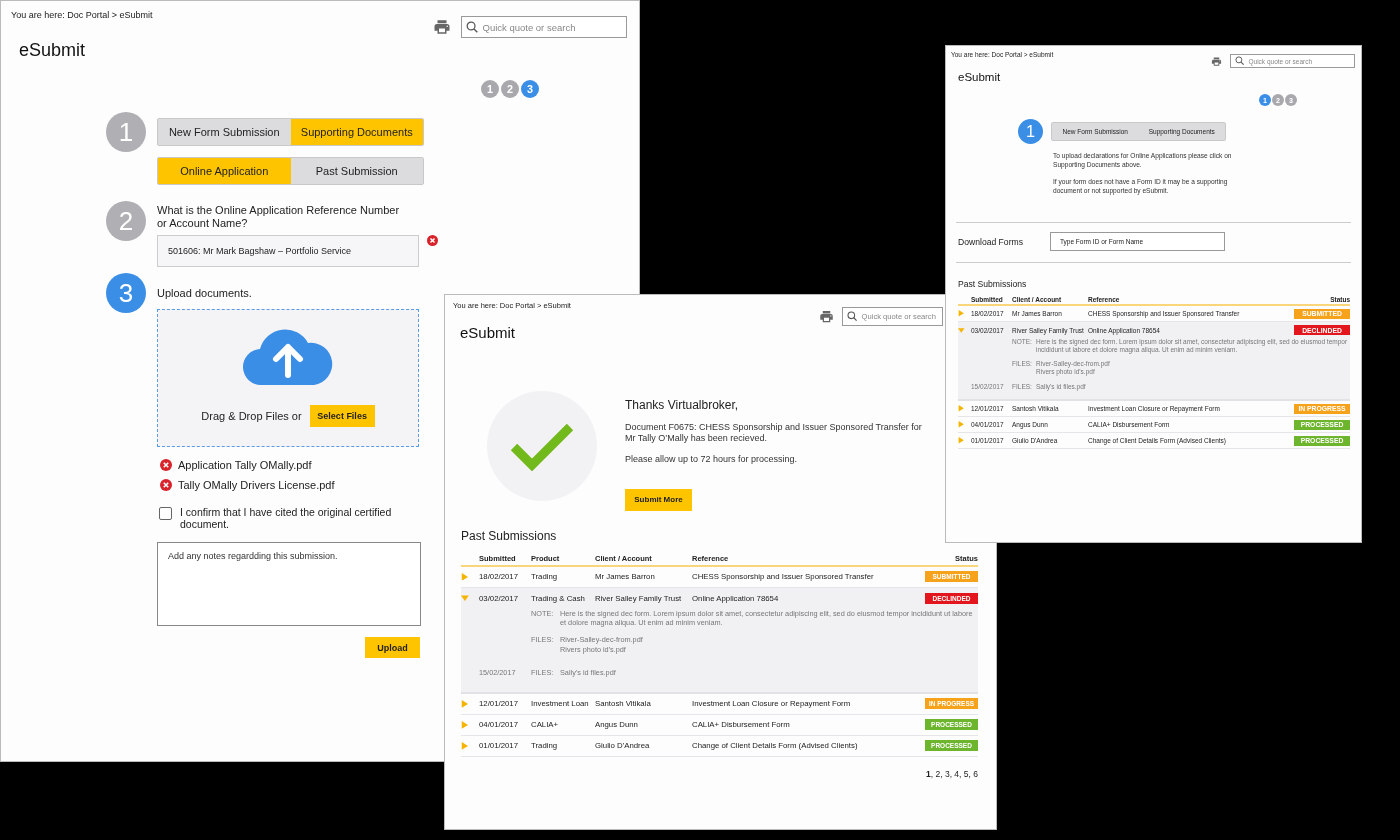 The image size is (1400, 840). I want to click on drop-text: Drag & Drop Files or, so click(251, 416).